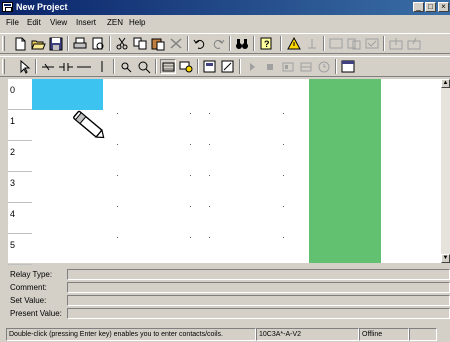  I want to click on clock-icon, so click(324, 66).